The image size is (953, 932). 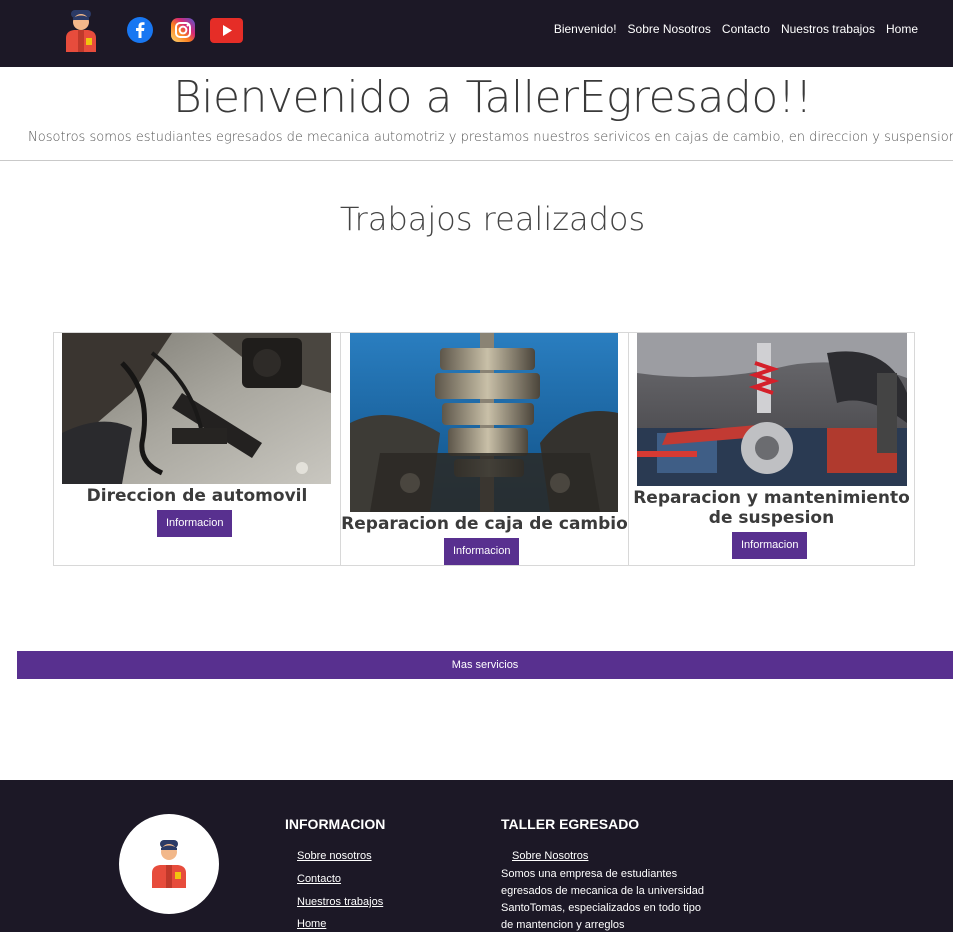 What do you see at coordinates (492, 219) in the screenshot?
I see `works-section-title: Trabajos realizados` at bounding box center [492, 219].